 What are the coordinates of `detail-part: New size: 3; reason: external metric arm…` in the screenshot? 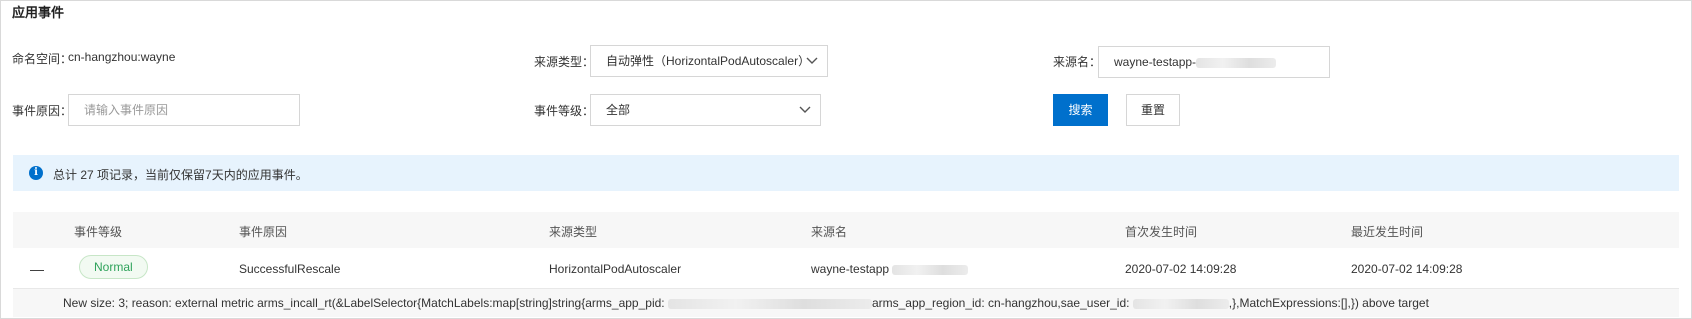 It's located at (365, 303).